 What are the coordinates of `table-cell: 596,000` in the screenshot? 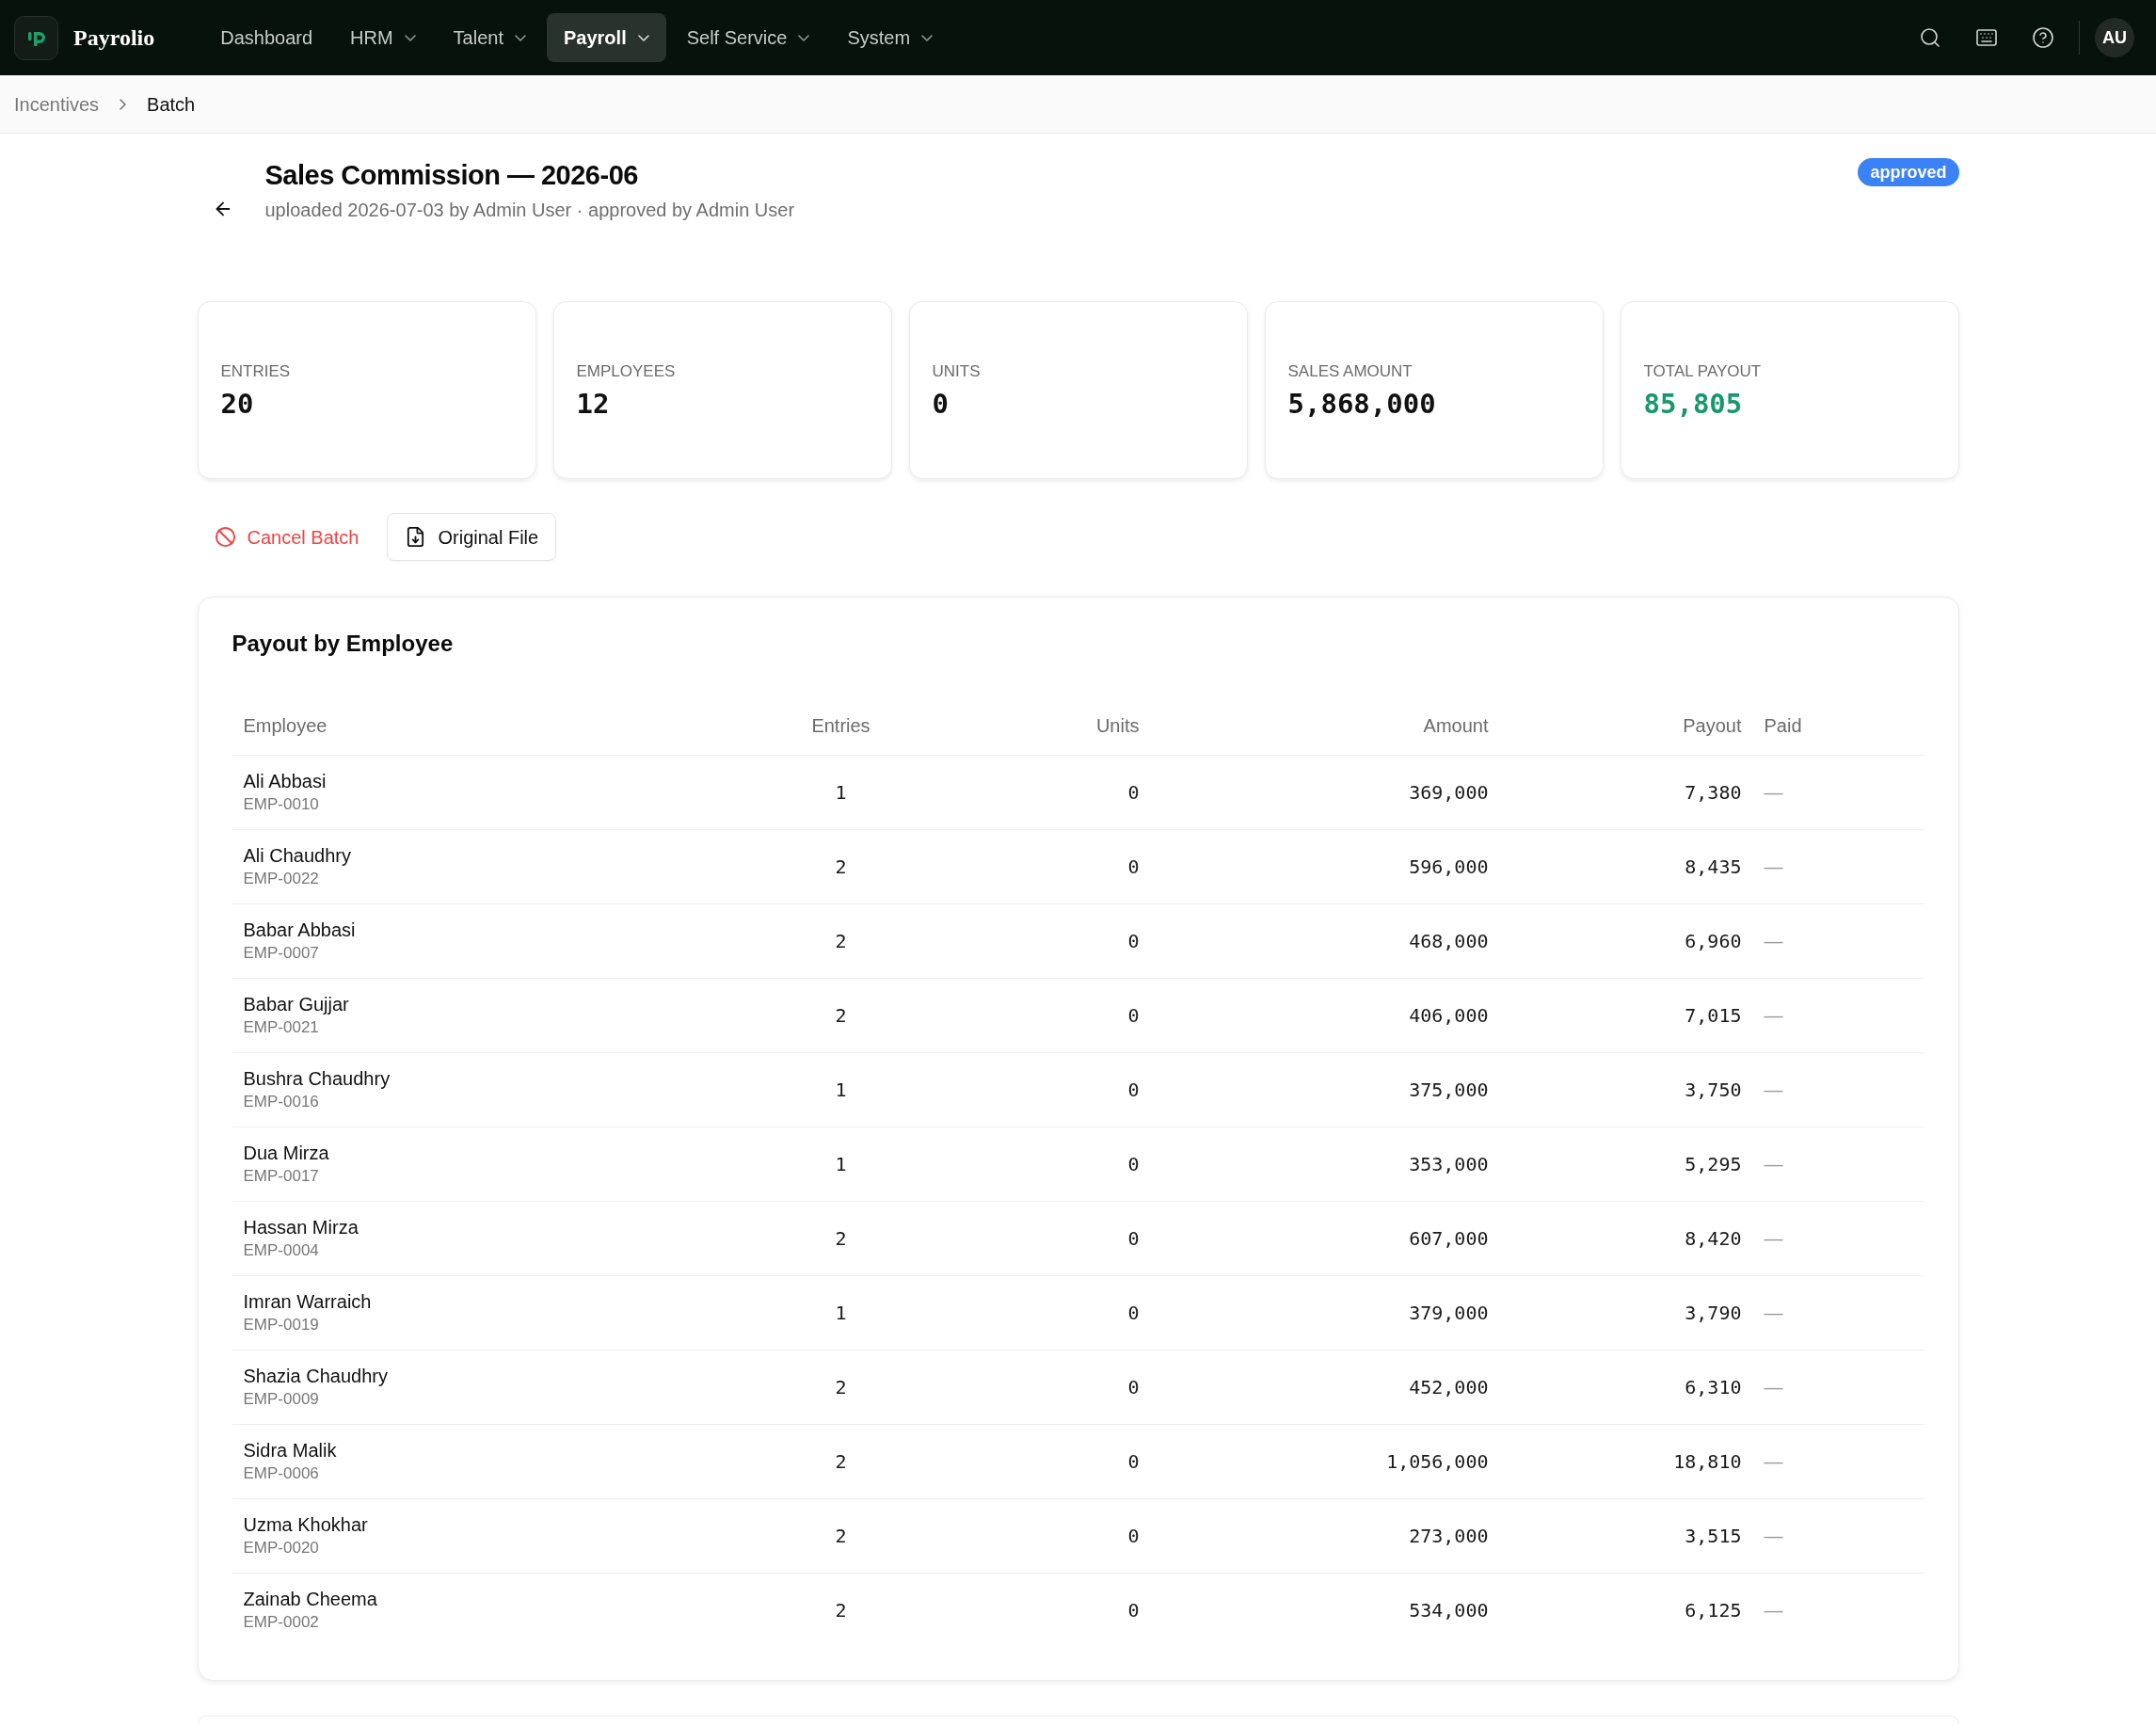 It's located at (1325, 866).